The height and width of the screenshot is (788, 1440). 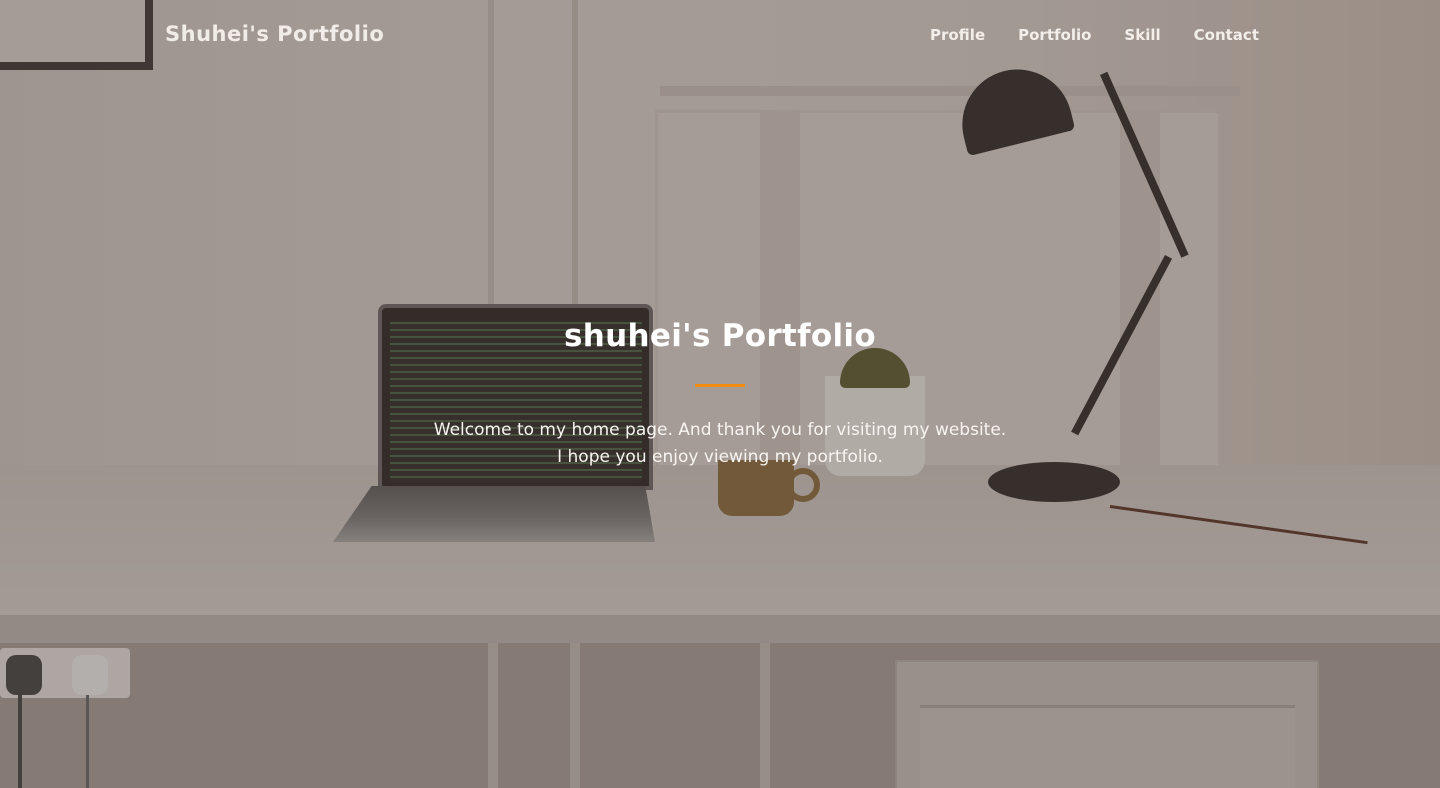 What do you see at coordinates (957, 35) in the screenshot?
I see `nav-link-profile: Profile` at bounding box center [957, 35].